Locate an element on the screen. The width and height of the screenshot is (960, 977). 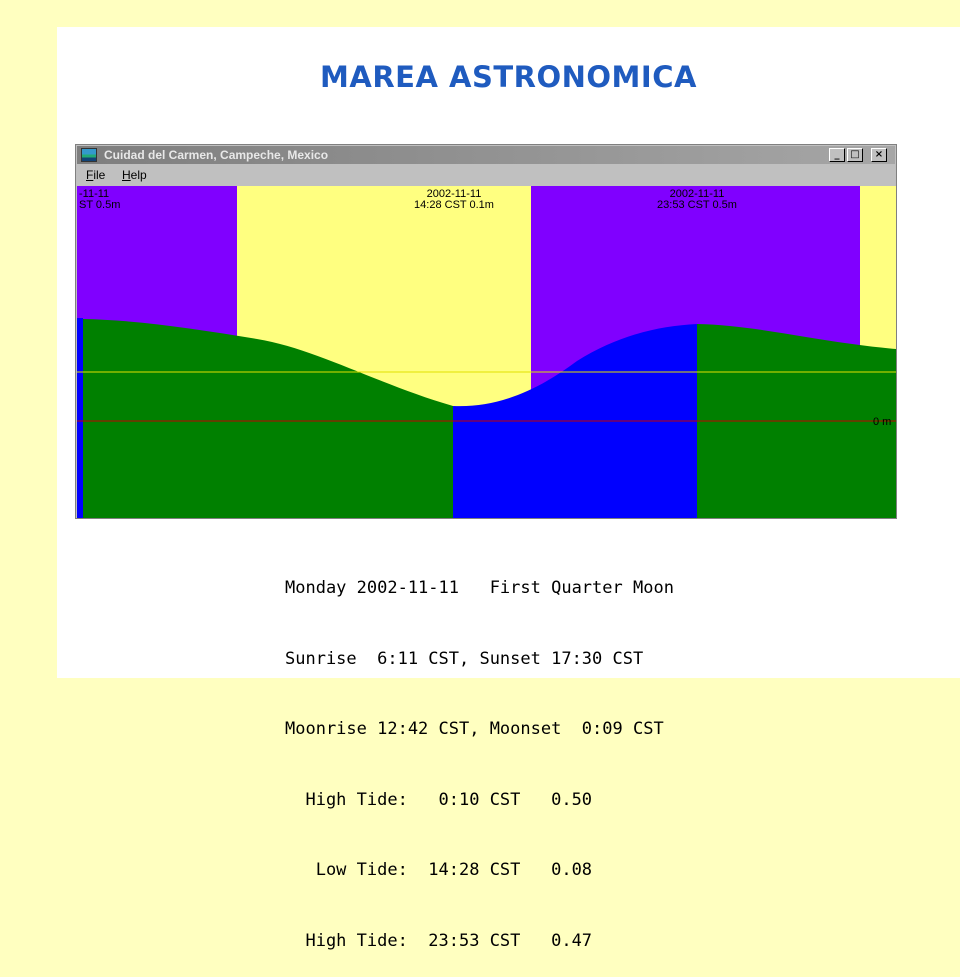
zero-level-label: 0 m is located at coordinates (882, 422).